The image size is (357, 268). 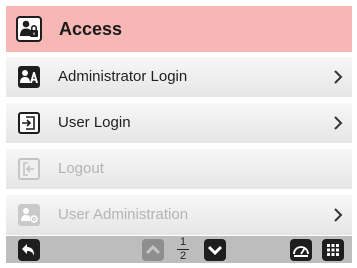 I want to click on menu-item-label: User Login, so click(x=94, y=122).